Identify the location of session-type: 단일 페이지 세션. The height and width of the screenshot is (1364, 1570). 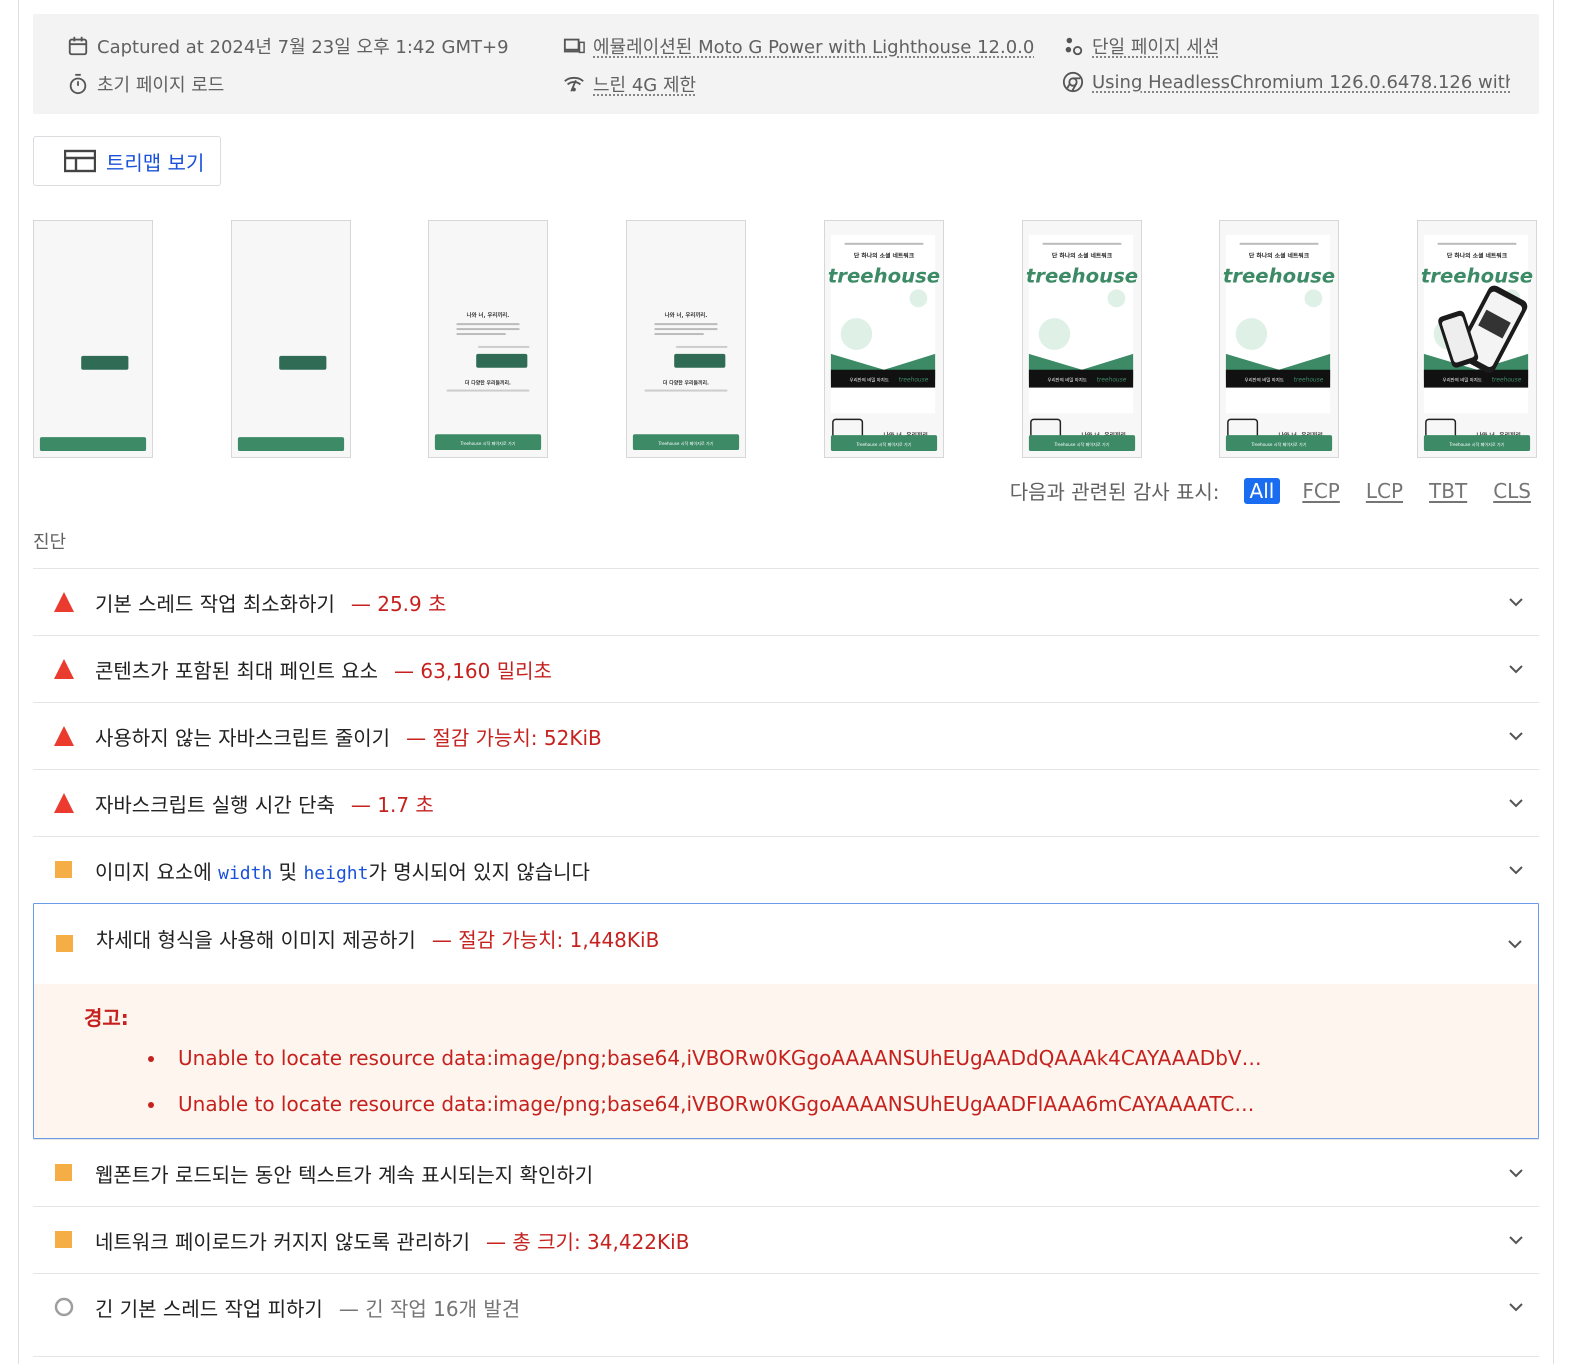
(1140, 46).